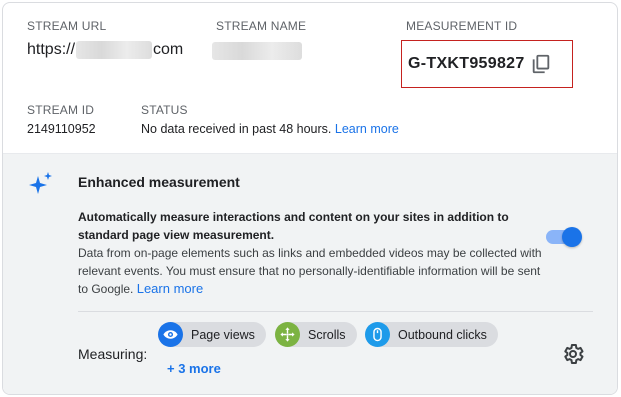 Image resolution: width=621 pixels, height=397 pixels. I want to click on stream-name-label: STREAM NAME, so click(261, 26).